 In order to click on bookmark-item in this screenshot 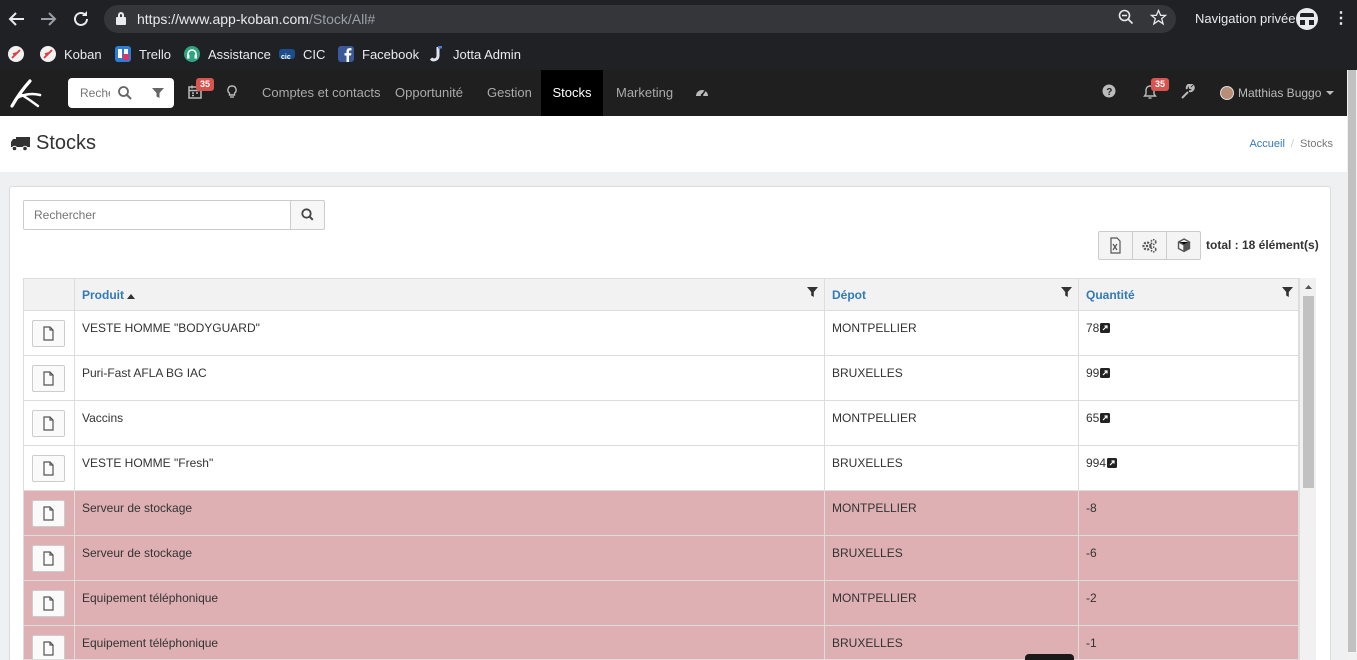, I will do `click(20, 54)`.